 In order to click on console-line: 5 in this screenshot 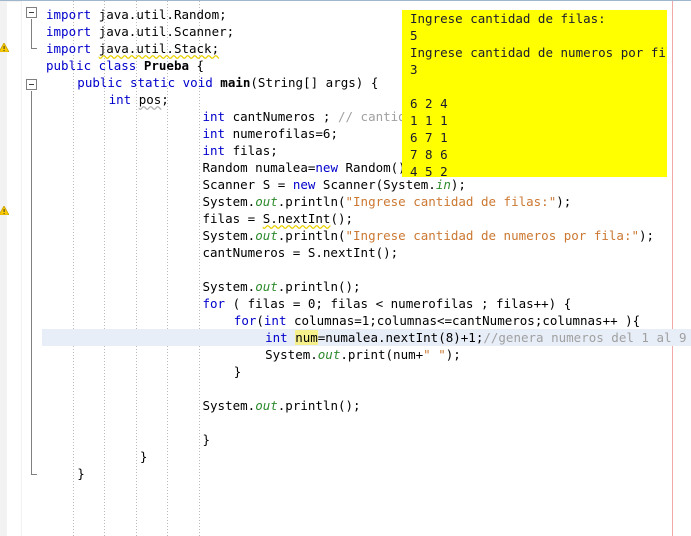, I will do `click(414, 35)`.